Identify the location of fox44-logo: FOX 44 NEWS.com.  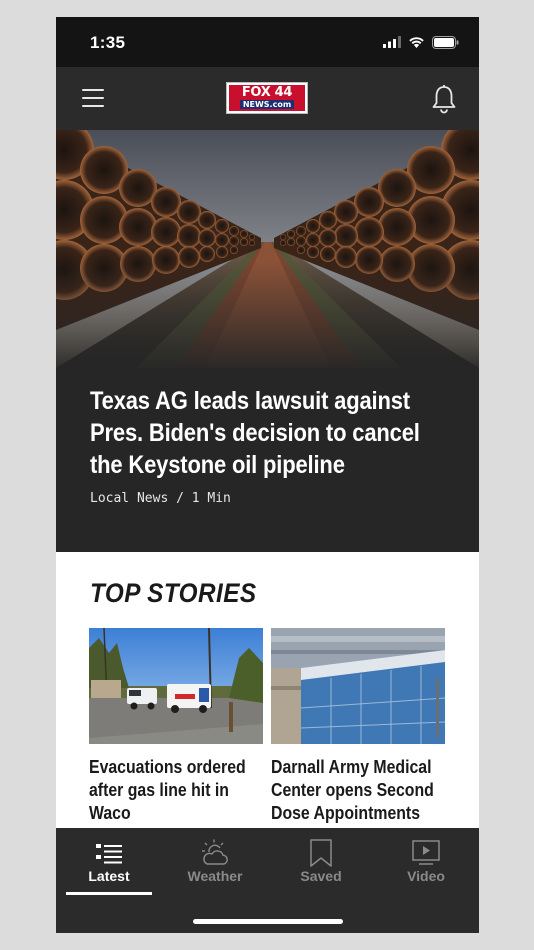
(267, 98).